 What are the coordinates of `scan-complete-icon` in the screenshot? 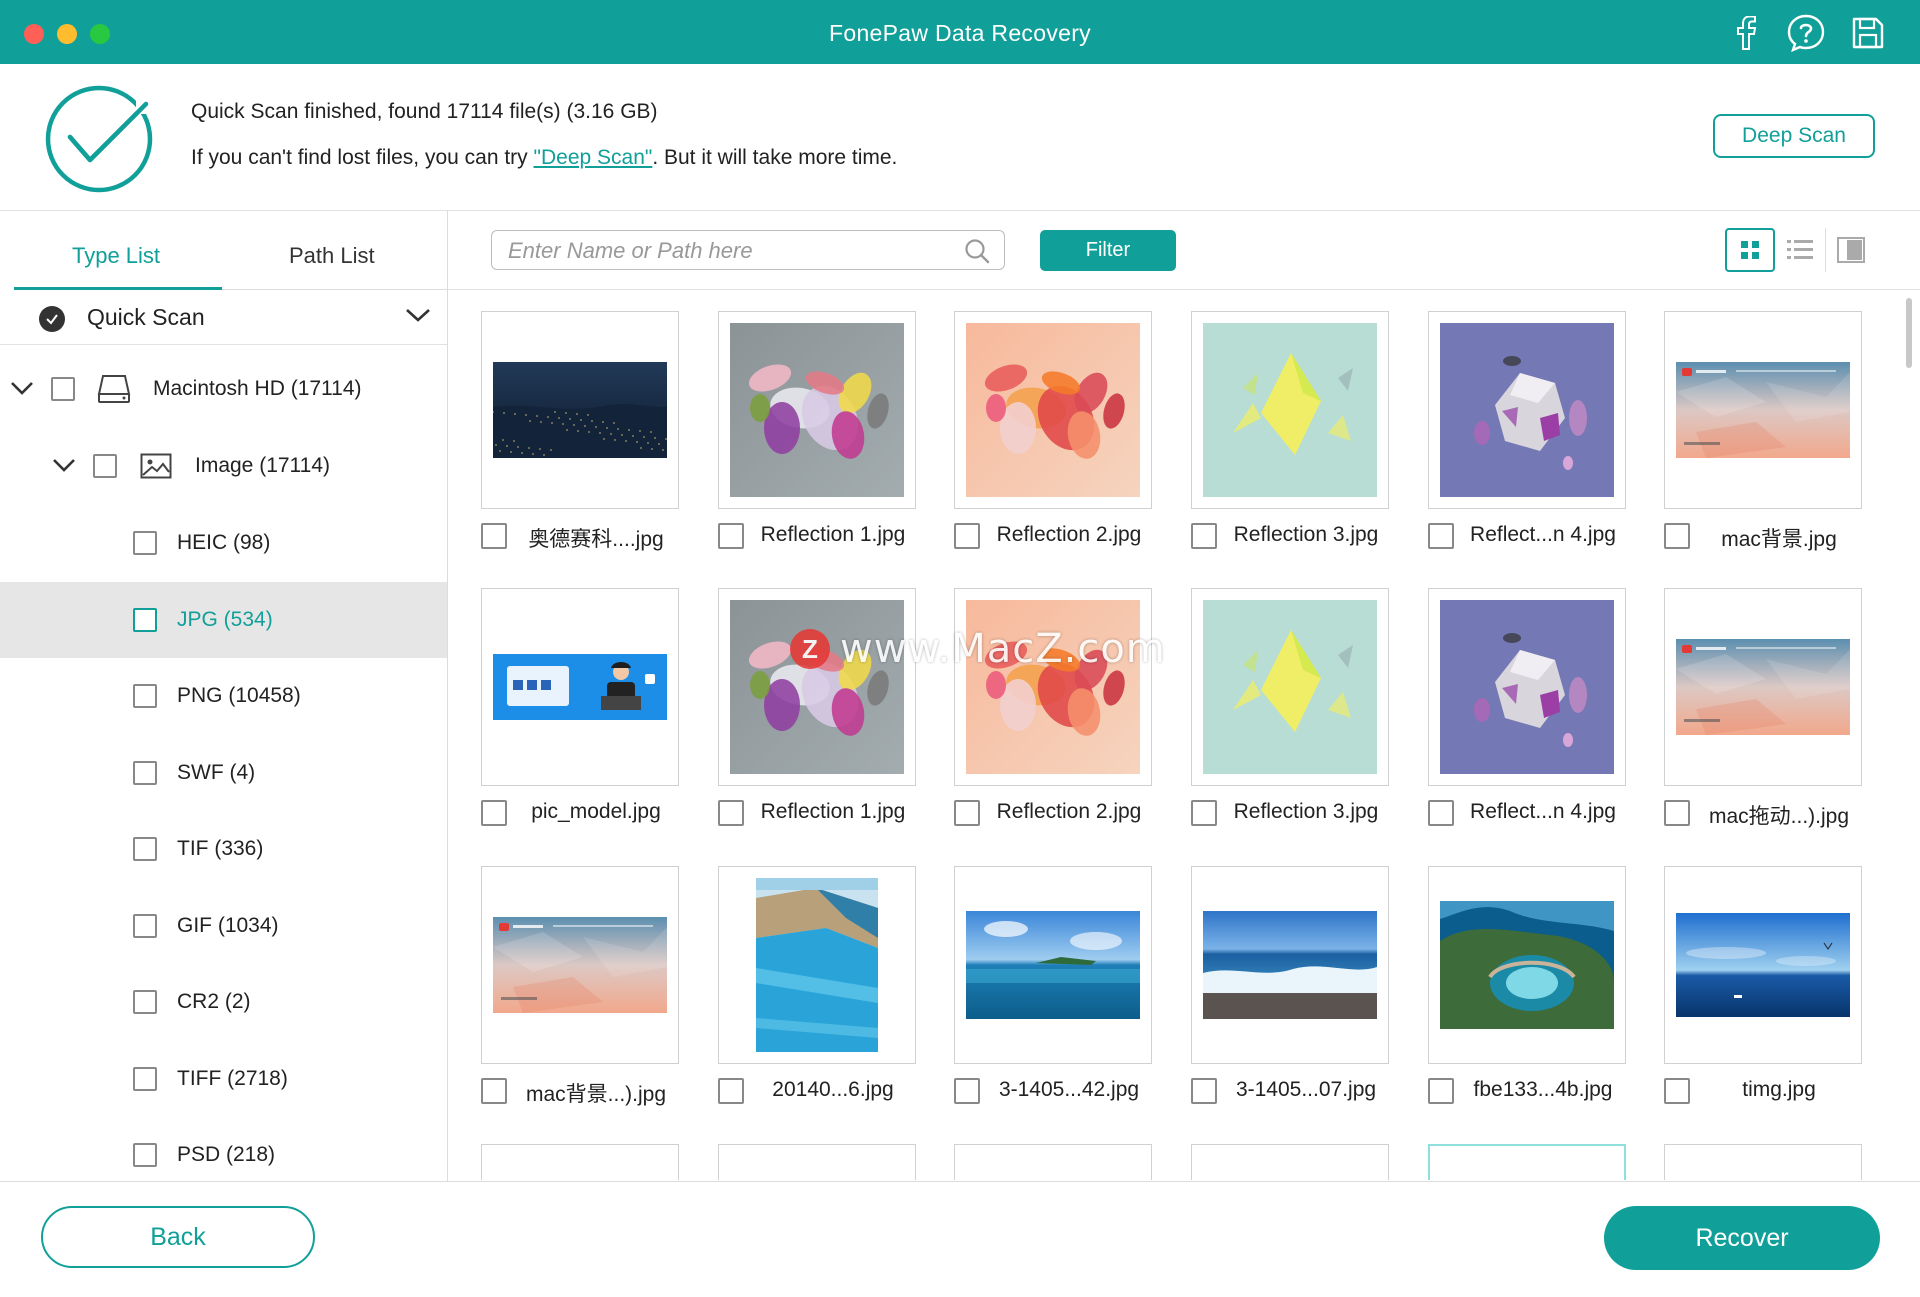 It's located at (99, 141).